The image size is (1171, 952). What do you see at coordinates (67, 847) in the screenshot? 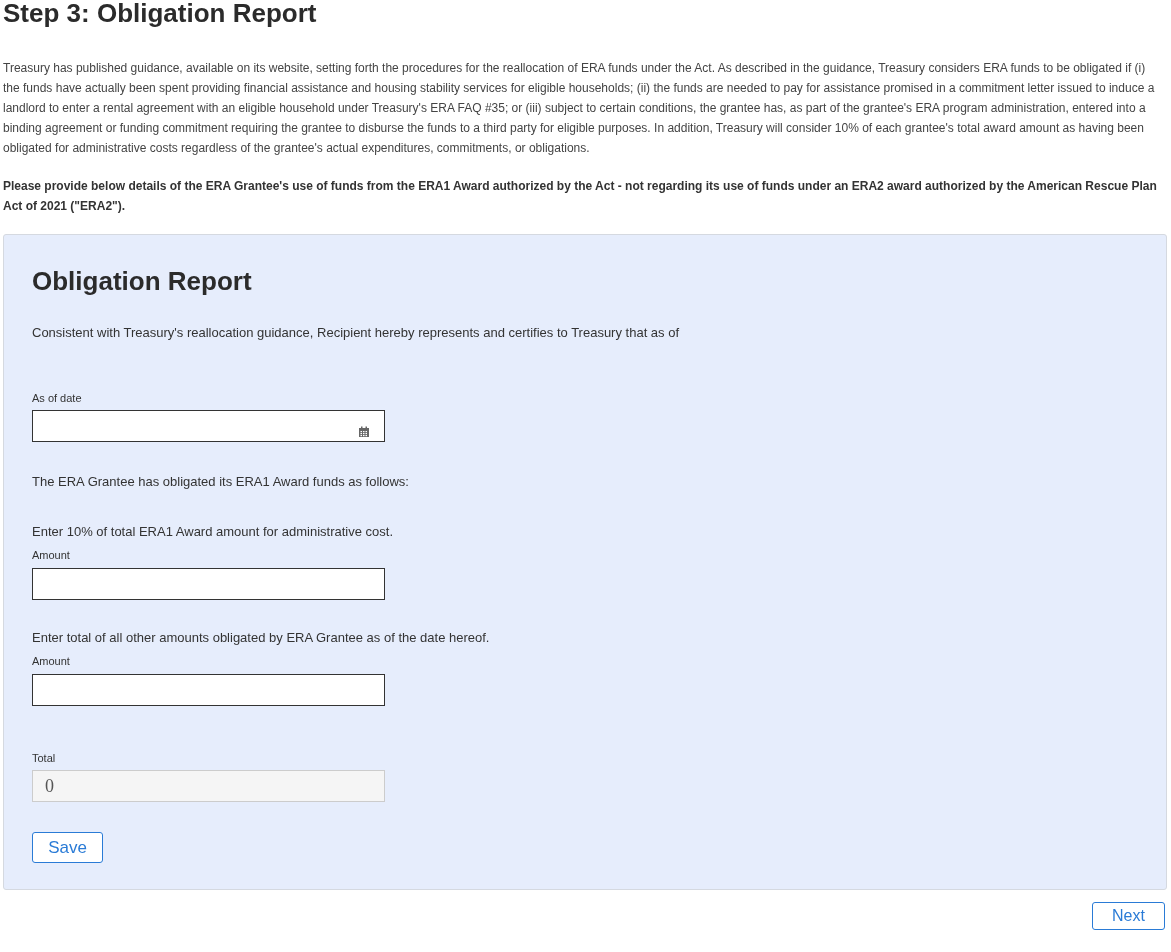
I see `save-button: Save` at bounding box center [67, 847].